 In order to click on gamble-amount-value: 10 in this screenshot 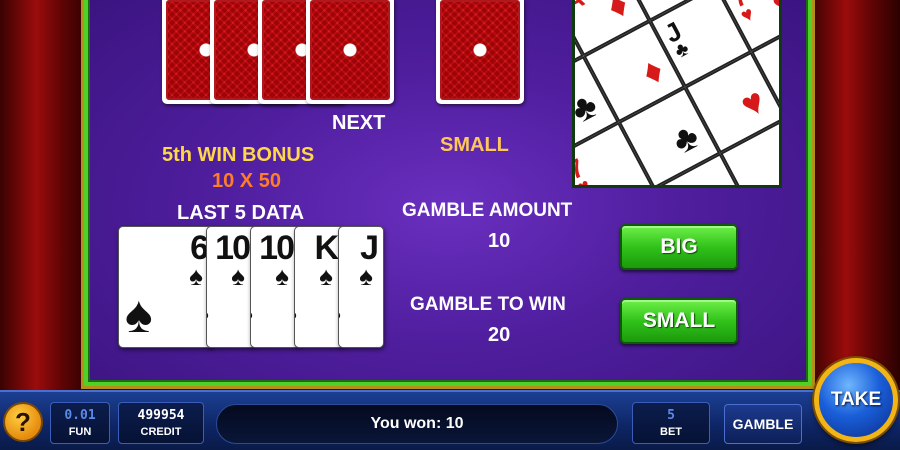, I will do `click(499, 241)`.